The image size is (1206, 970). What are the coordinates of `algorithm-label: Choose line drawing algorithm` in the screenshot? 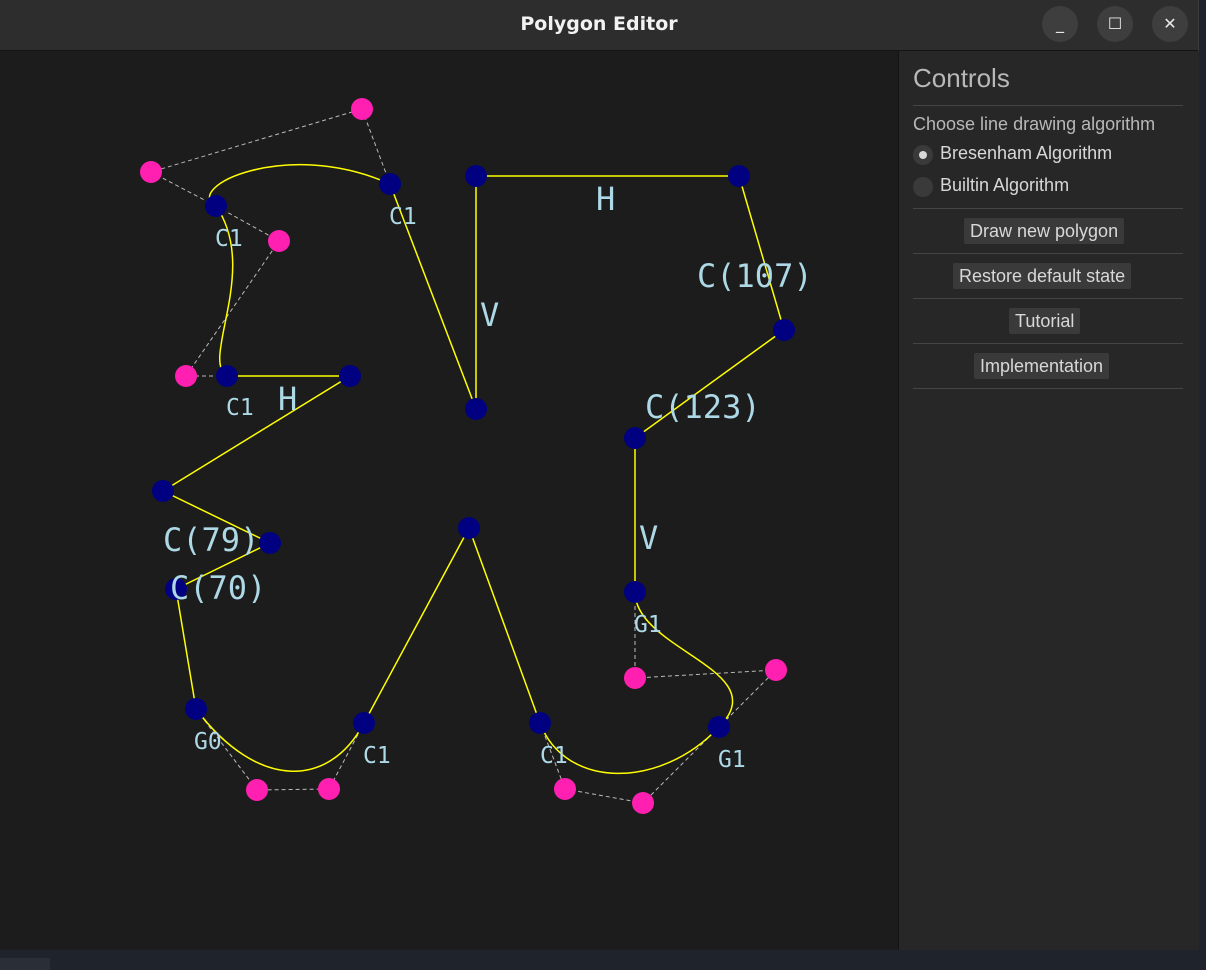 It's located at (1034, 124).